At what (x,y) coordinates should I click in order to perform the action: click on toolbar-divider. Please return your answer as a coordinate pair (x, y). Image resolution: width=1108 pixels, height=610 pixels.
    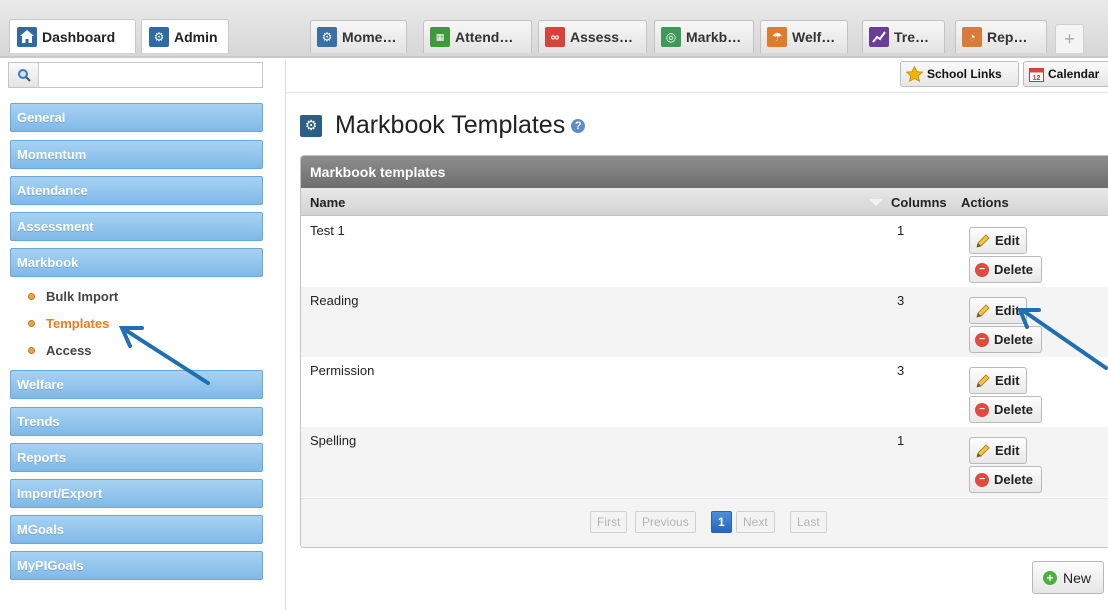
    Looking at the image, I should click on (697, 92).